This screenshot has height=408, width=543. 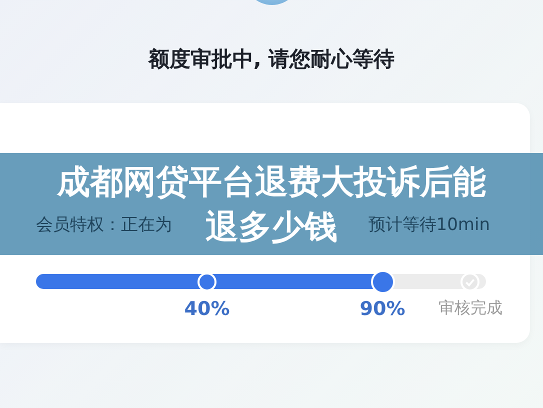 I want to click on status-title: 额度审批中, 请您耐心等待, so click(x=271, y=59).